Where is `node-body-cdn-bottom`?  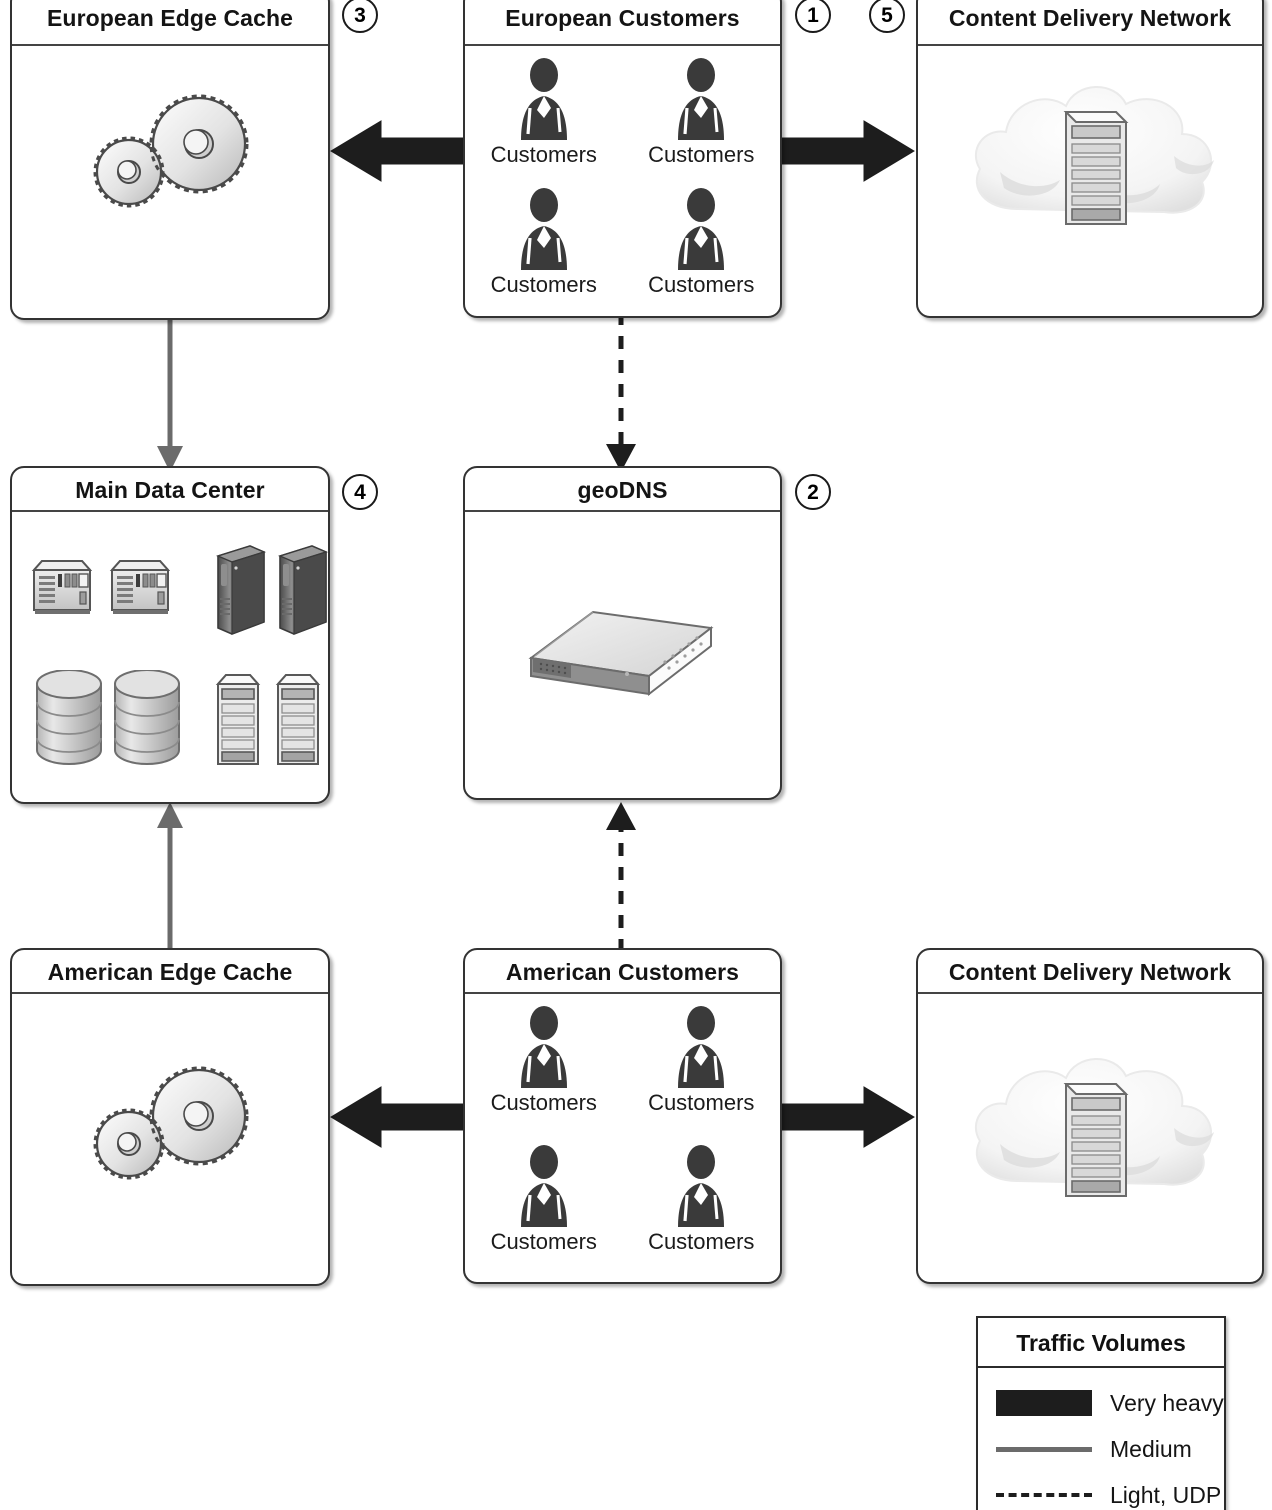
node-body-cdn-bottom is located at coordinates (1090, 1138).